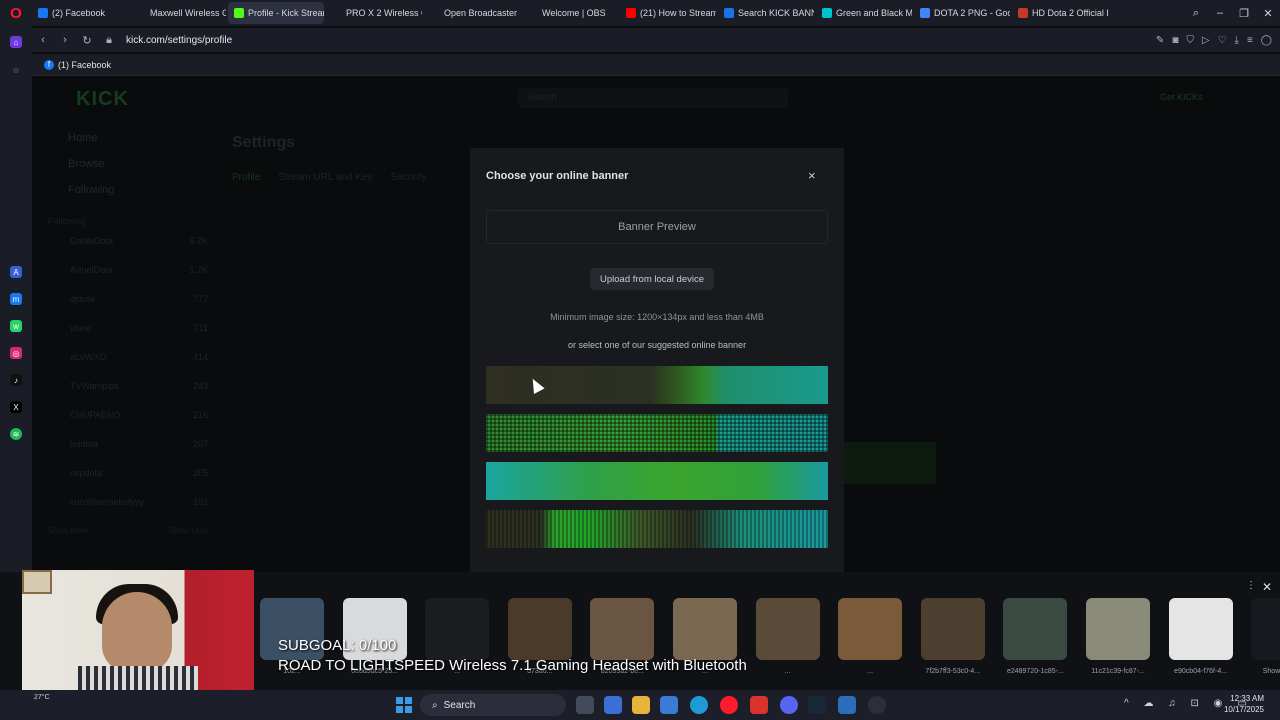 Image resolution: width=1280 pixels, height=720 pixels. What do you see at coordinates (128, 366) in the screenshot?
I see `followed-channel: aLoWXO 414` at bounding box center [128, 366].